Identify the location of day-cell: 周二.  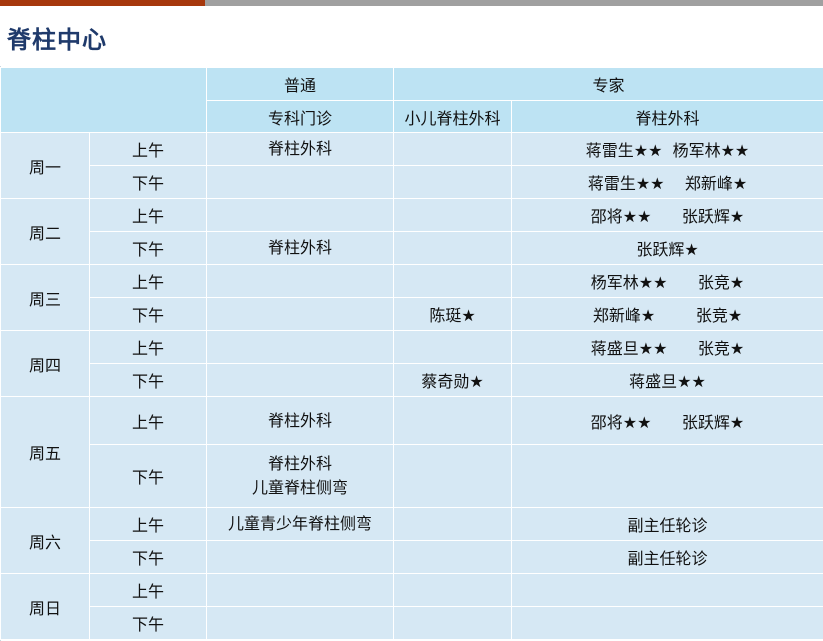
(45, 231).